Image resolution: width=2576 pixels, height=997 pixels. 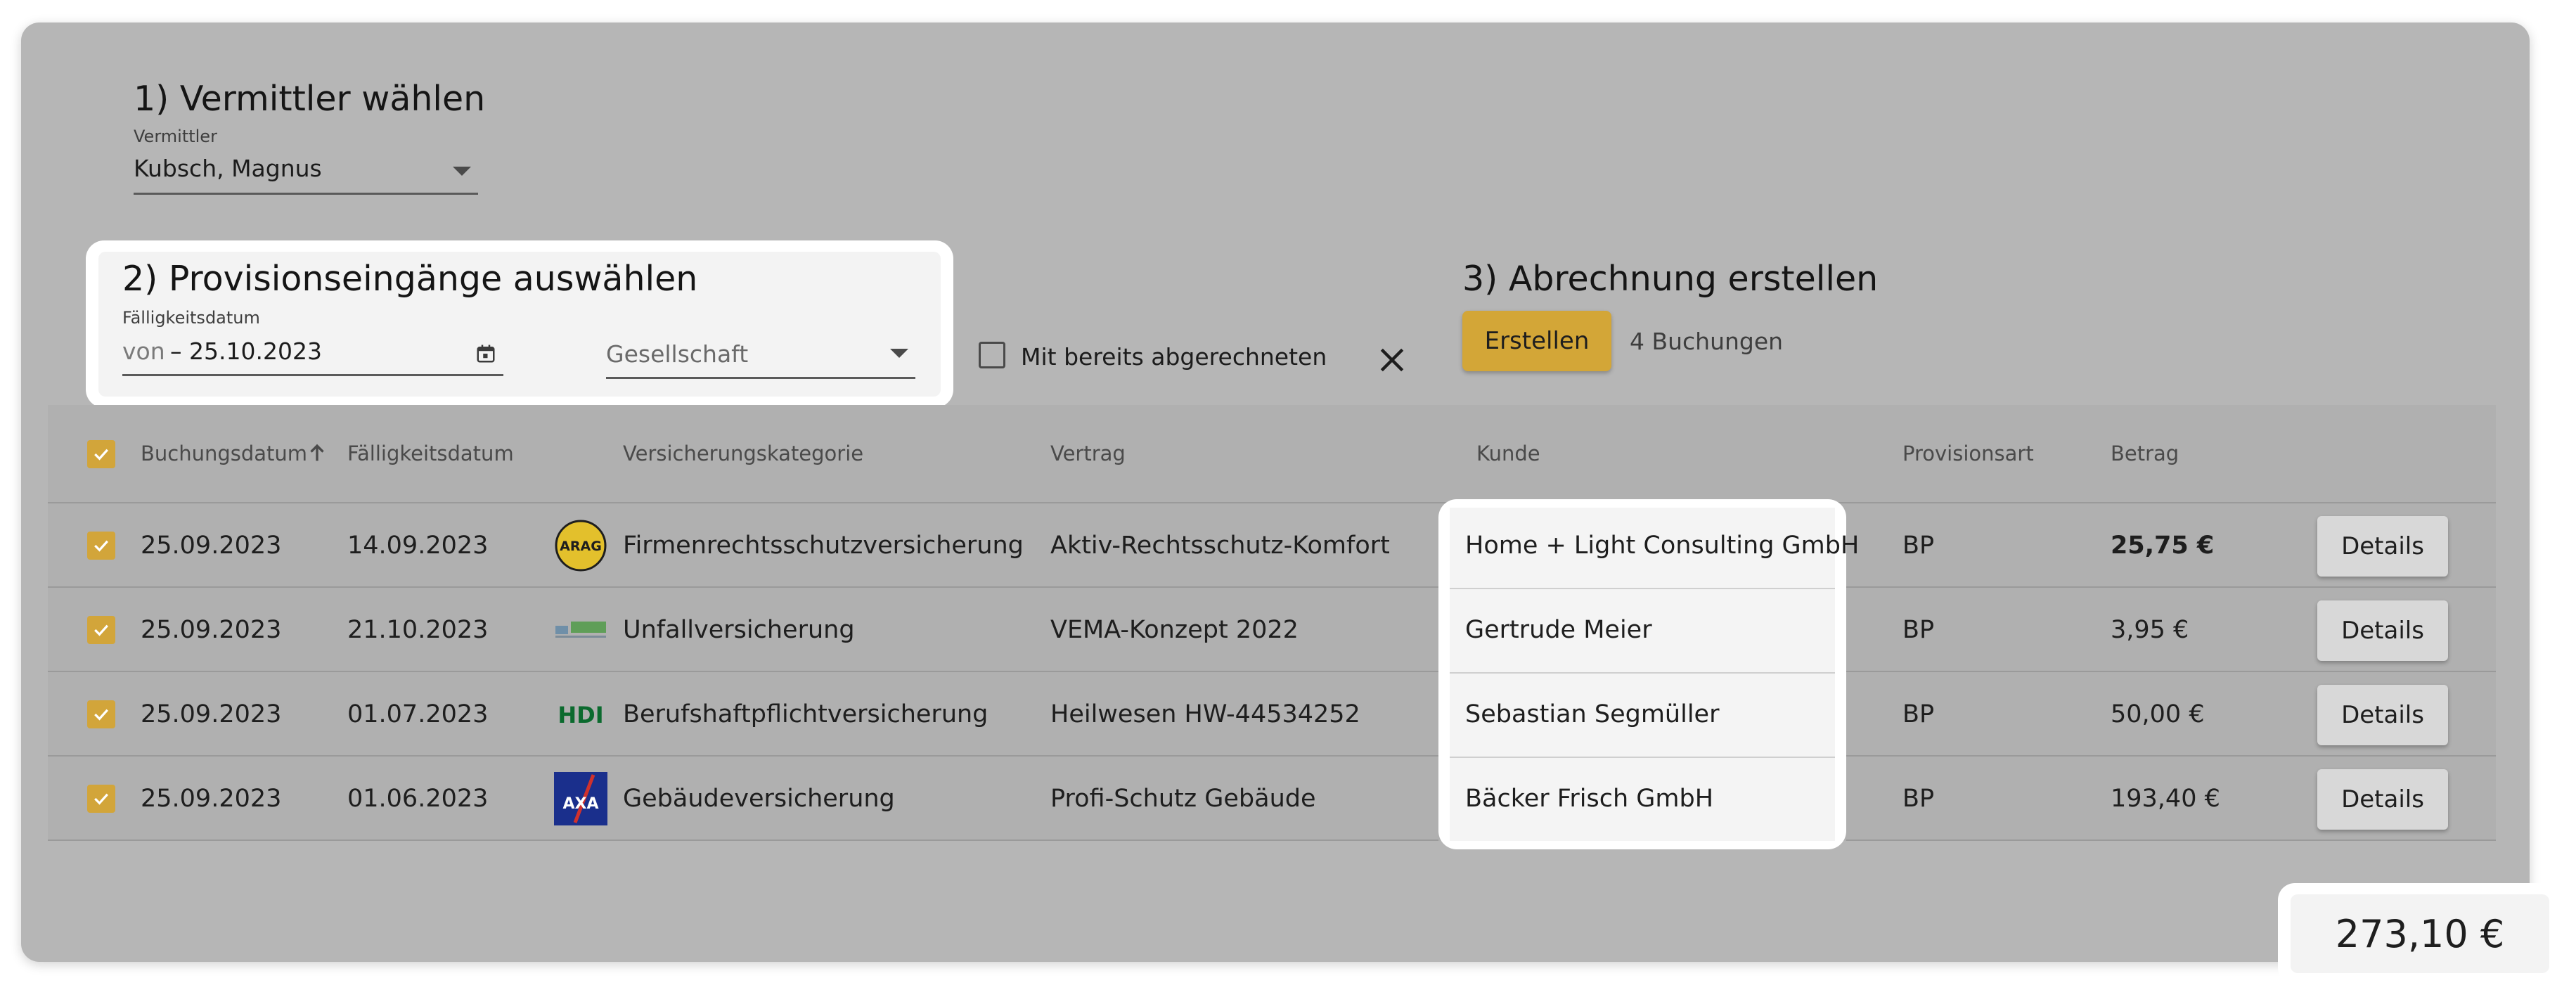 I want to click on vermittler-select: Kubsch, Magnus, so click(x=228, y=168).